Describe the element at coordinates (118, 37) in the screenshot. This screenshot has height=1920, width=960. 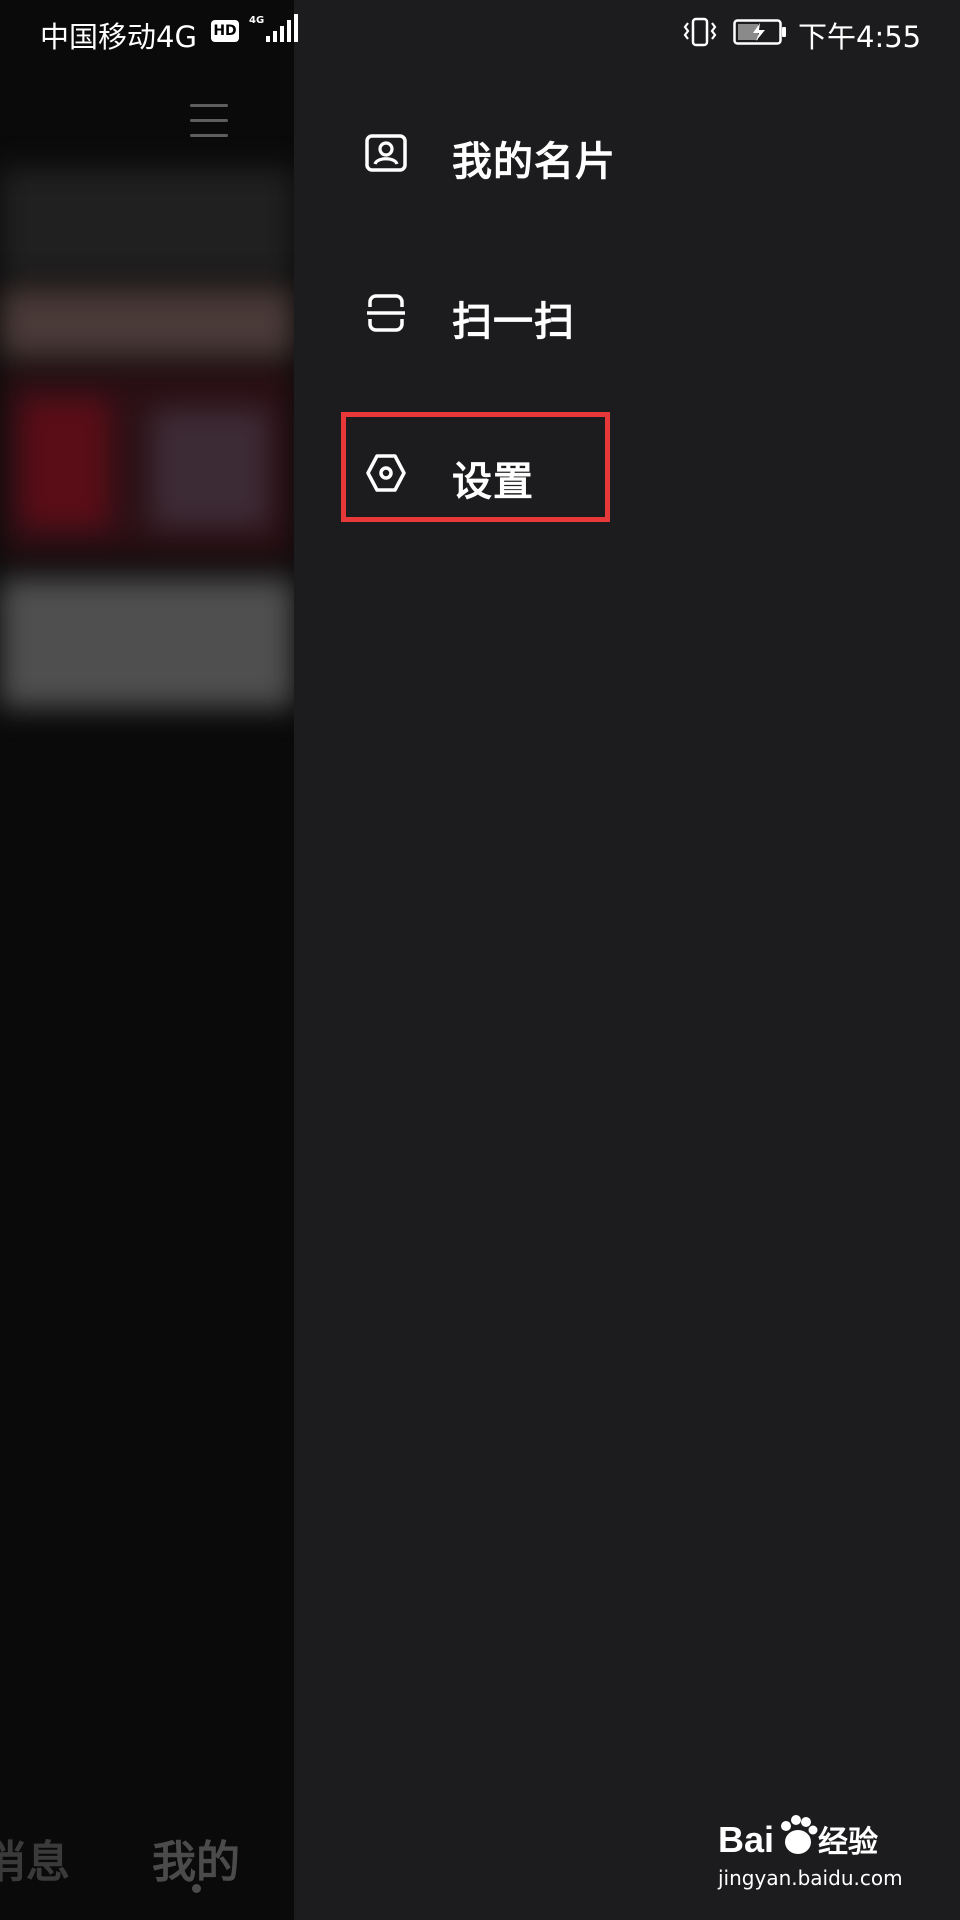
I see `carrier-name: 中国移动4G` at that location.